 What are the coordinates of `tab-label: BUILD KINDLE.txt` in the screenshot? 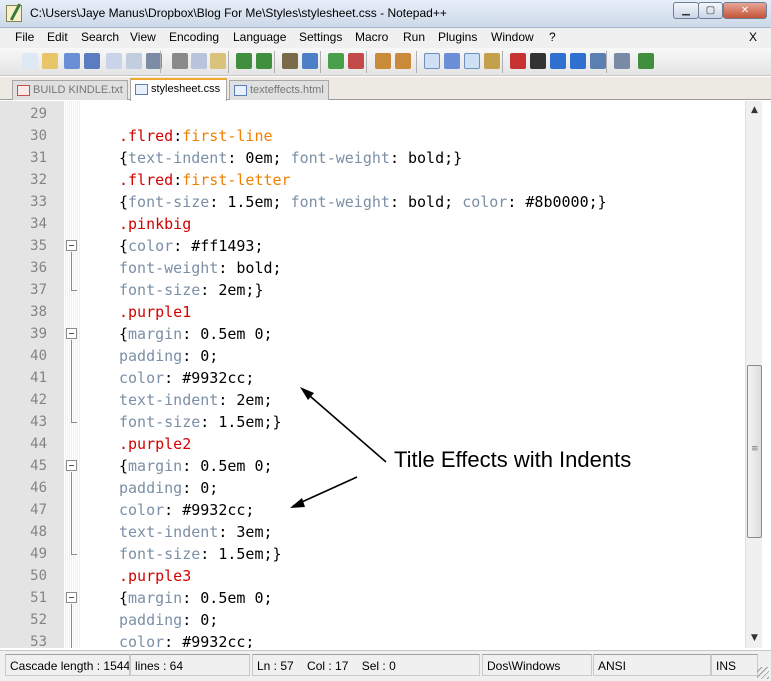 It's located at (78, 90).